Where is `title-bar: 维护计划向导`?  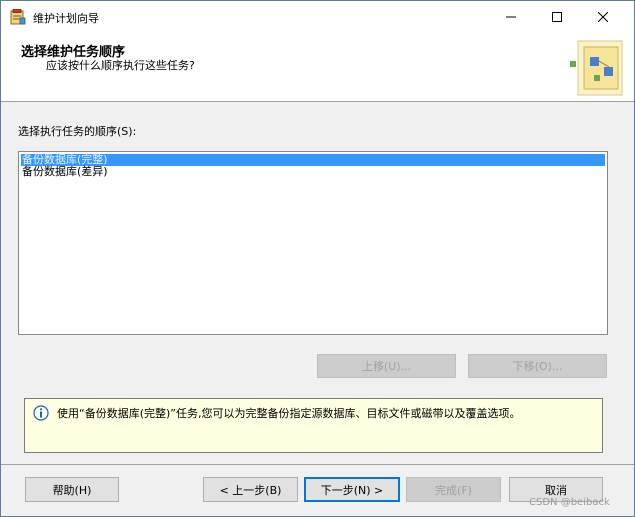 title-bar: 维护计划向导 is located at coordinates (317, 16).